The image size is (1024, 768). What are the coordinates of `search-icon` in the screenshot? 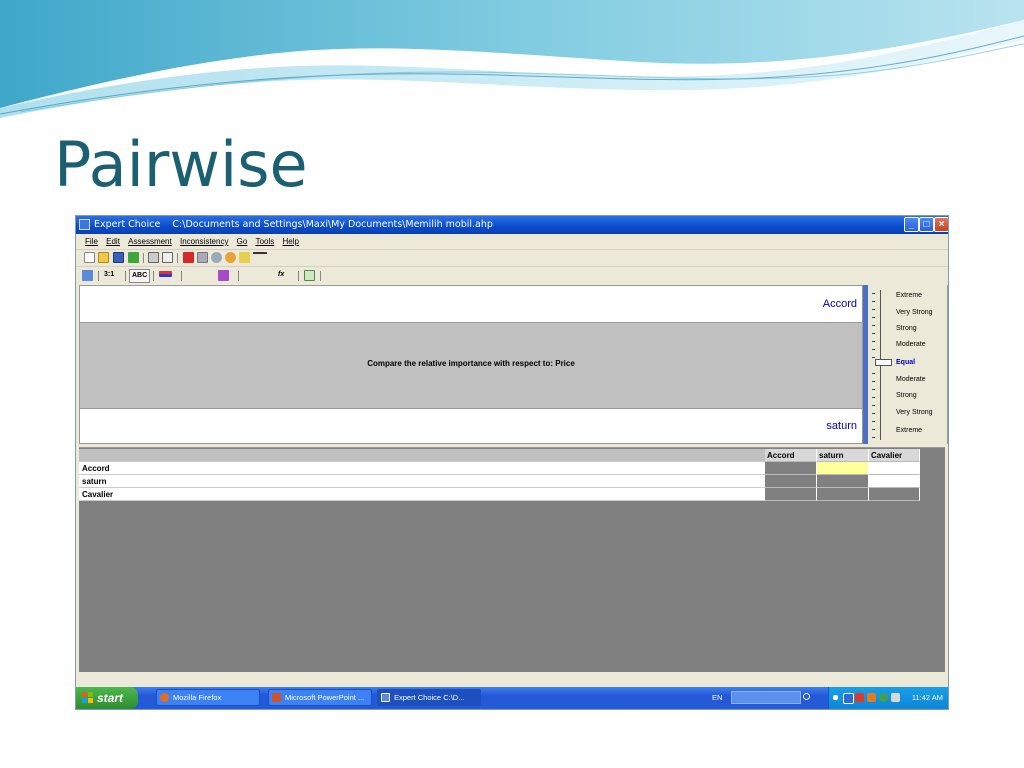 It's located at (806, 696).